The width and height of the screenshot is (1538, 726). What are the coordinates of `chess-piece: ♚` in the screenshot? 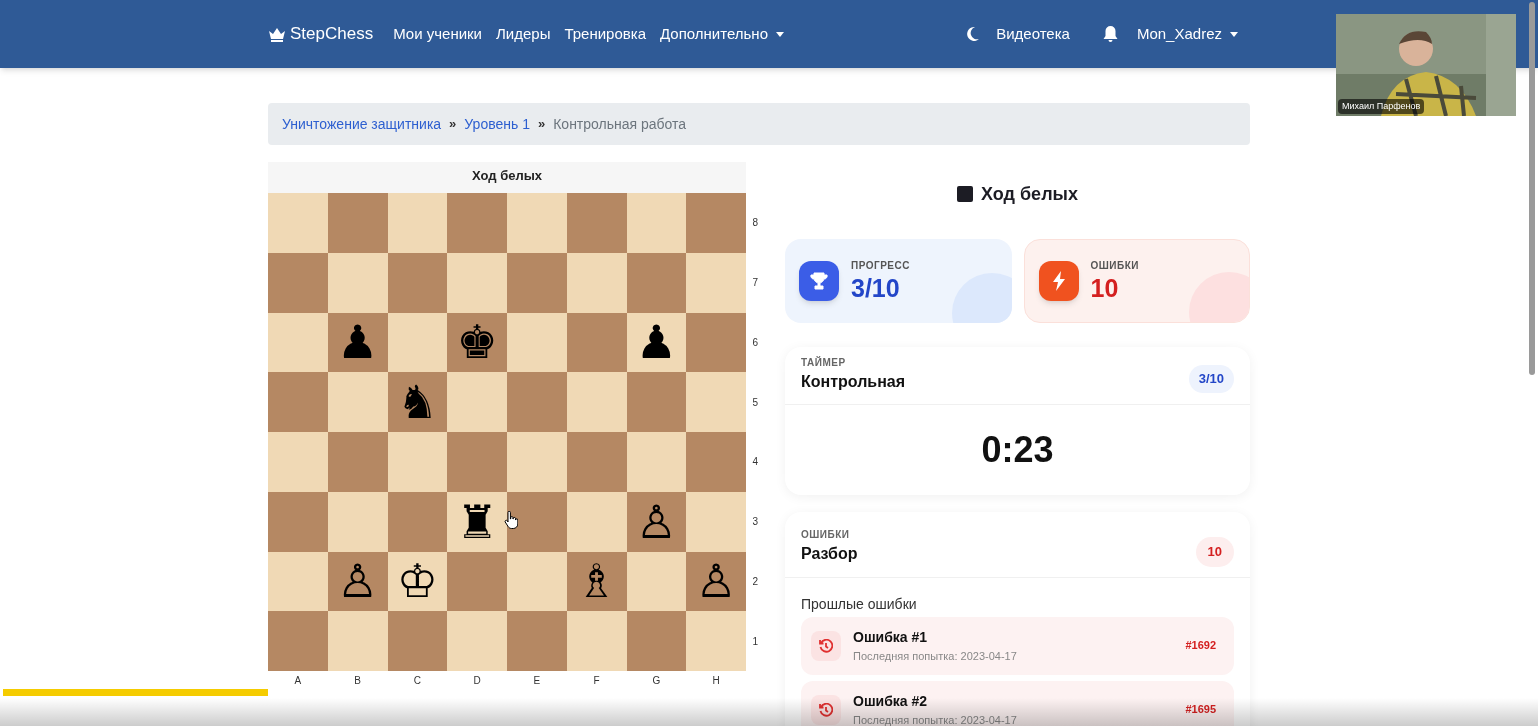 It's located at (477, 342).